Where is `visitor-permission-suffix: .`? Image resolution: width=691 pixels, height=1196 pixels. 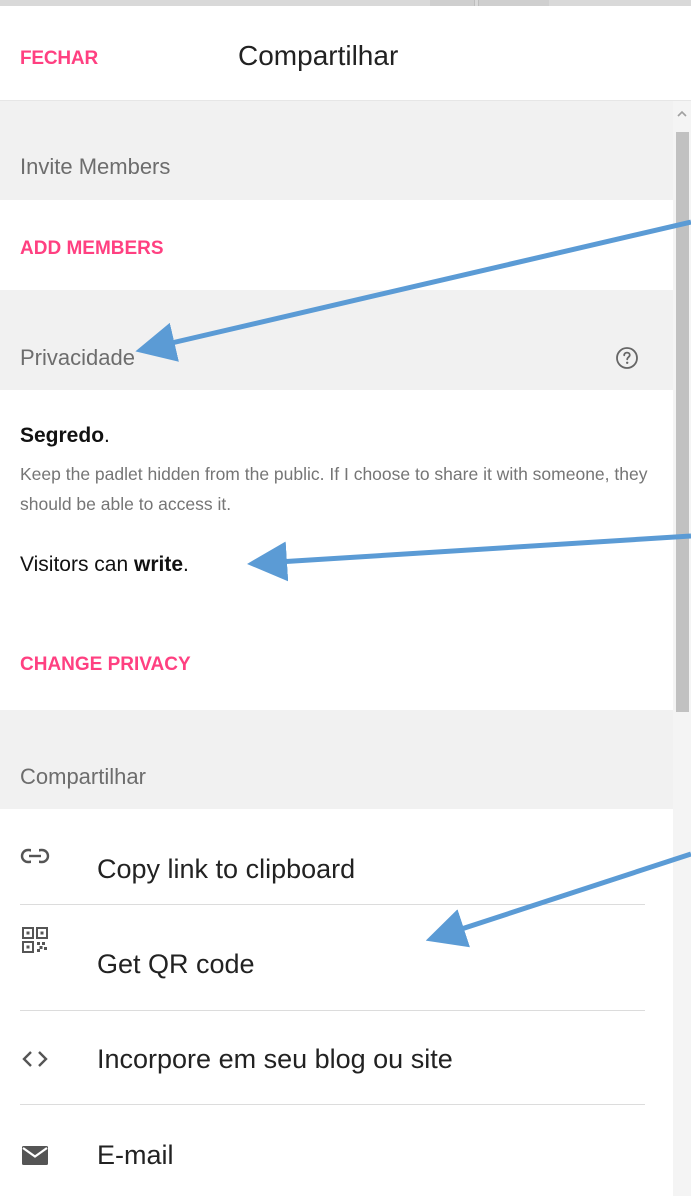
visitor-permission-suffix: . is located at coordinates (186, 564).